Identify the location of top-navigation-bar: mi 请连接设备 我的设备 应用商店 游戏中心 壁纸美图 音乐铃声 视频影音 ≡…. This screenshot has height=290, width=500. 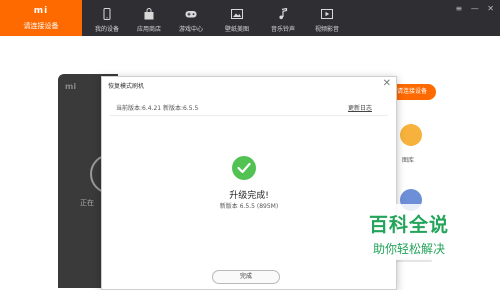
(250, 18).